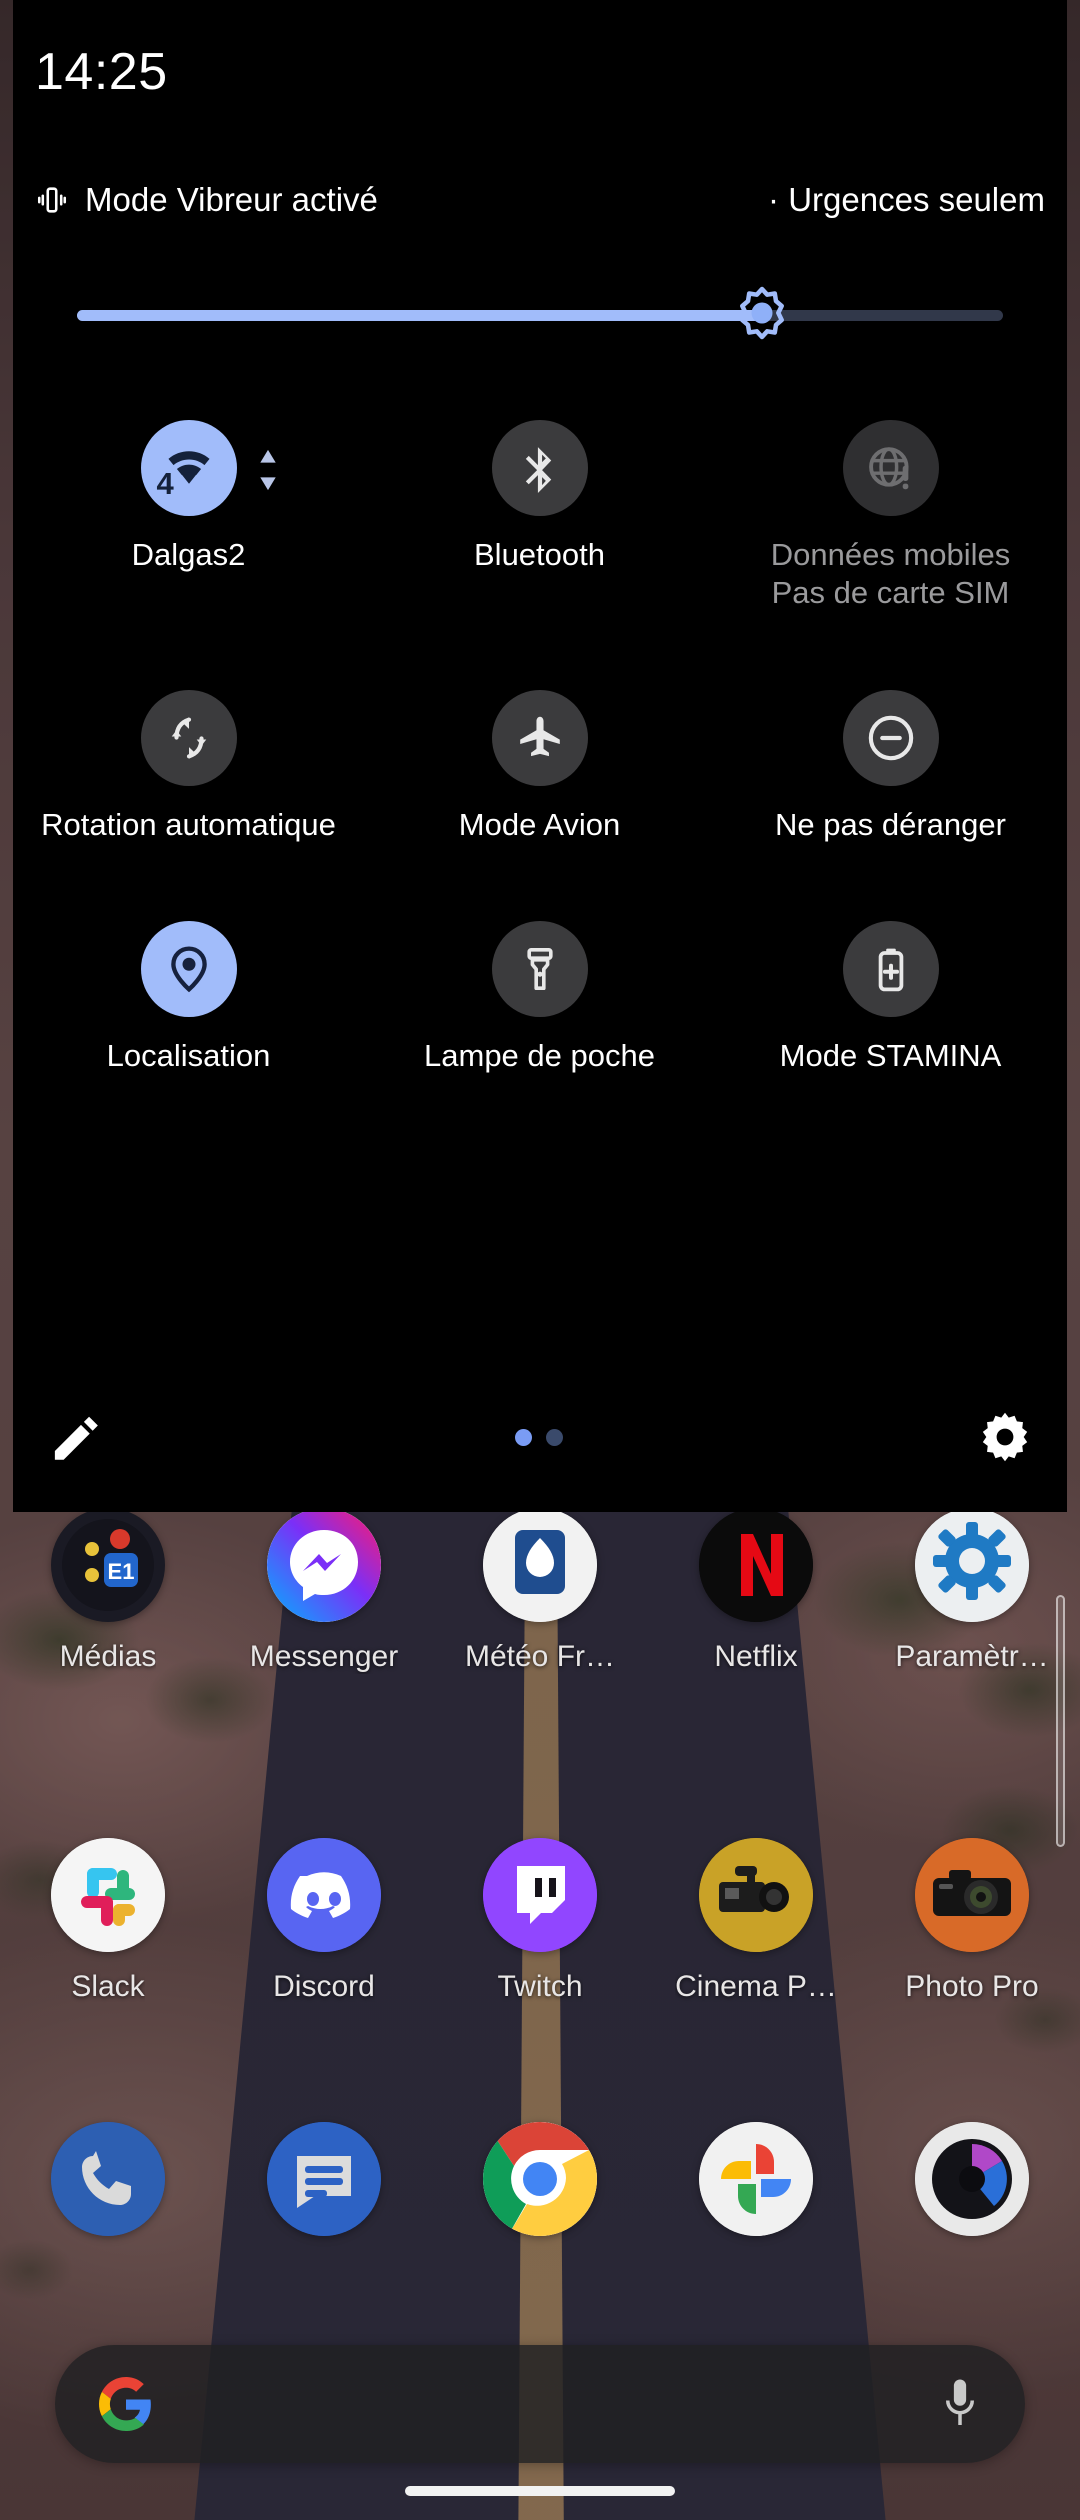 The height and width of the screenshot is (2520, 1080). I want to click on tile-label: Mode Avion, so click(539, 824).